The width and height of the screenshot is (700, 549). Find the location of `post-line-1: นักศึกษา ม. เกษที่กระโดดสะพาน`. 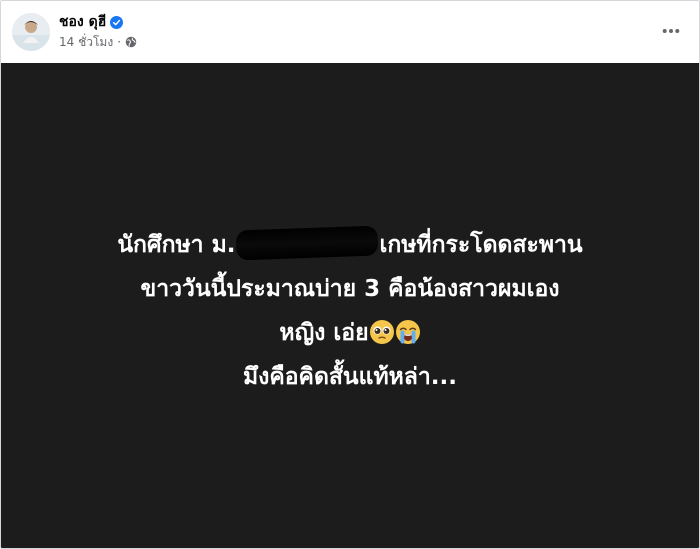

post-line-1: นักศึกษา ม. เกษที่กระโดดสะพาน is located at coordinates (350, 245).